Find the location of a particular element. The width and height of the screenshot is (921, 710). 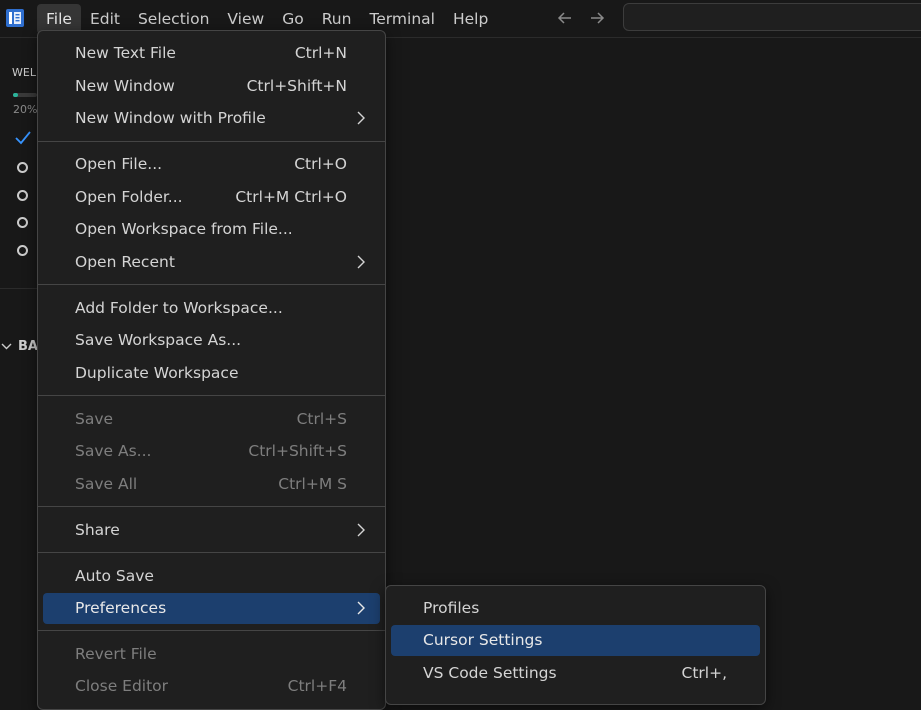

menu-item-profiles: Profiles is located at coordinates (575, 608).